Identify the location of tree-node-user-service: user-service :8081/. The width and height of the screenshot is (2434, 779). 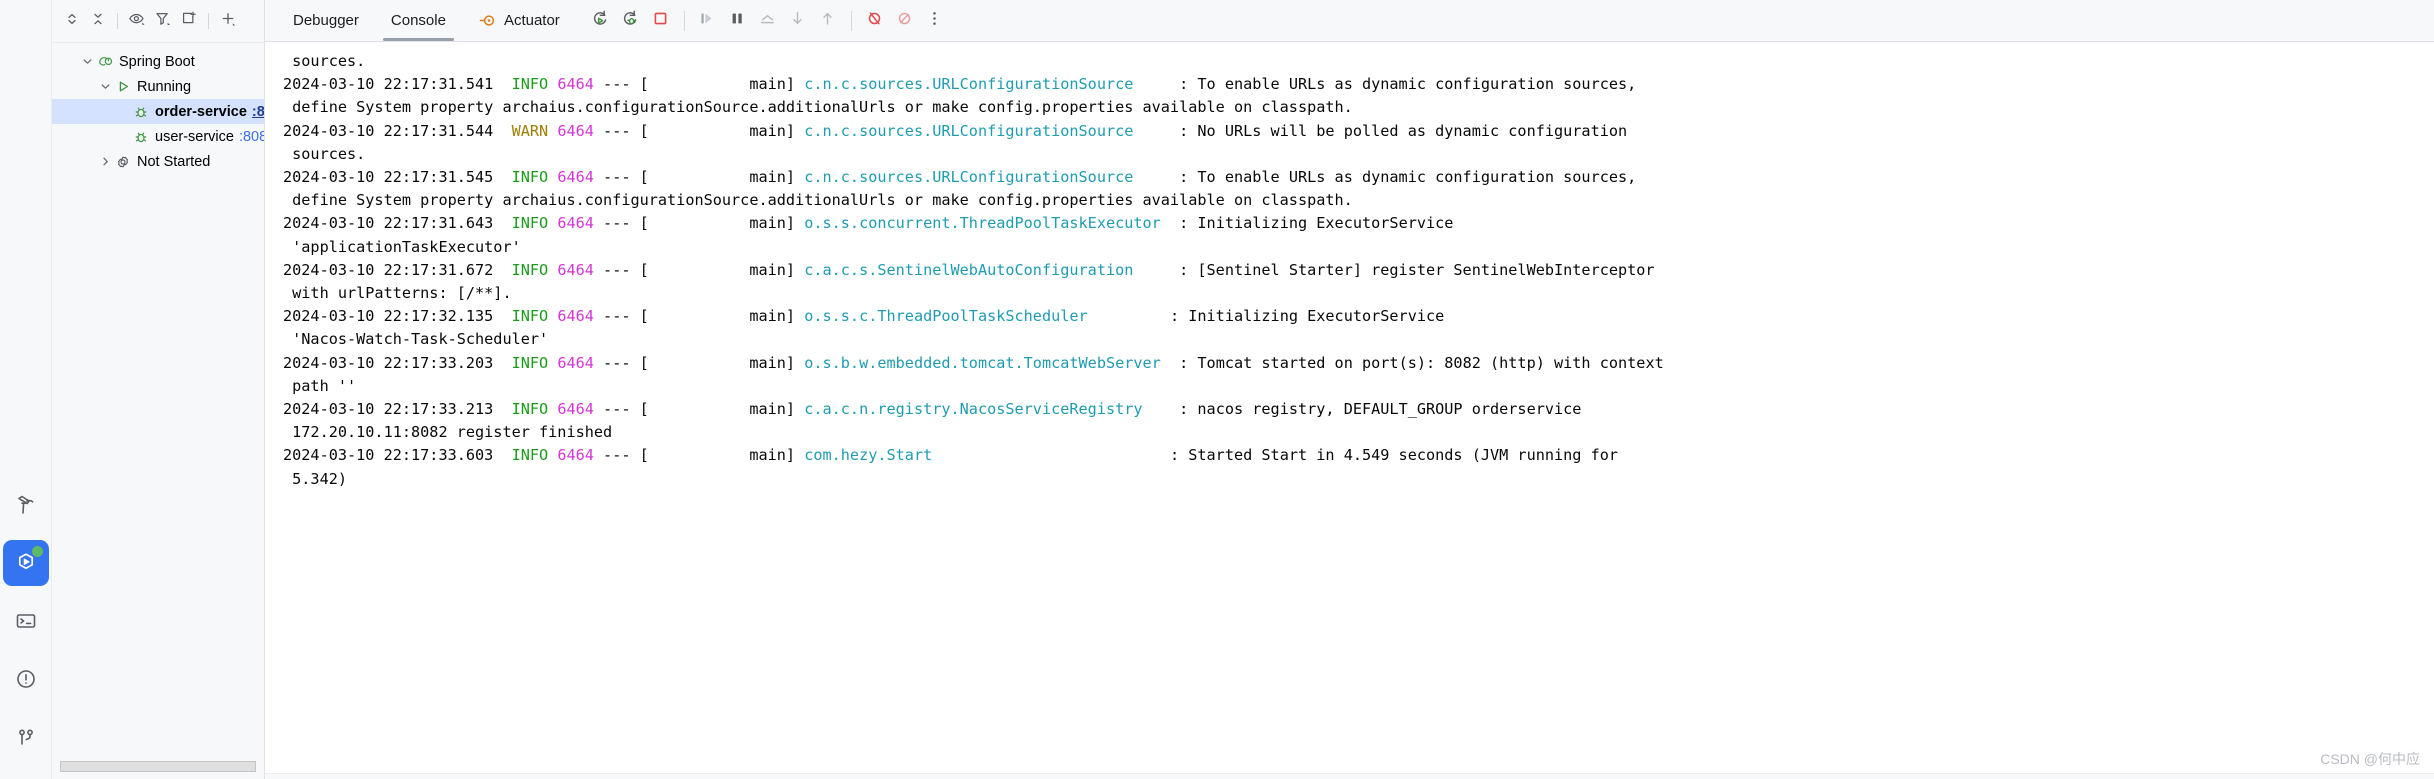
(158, 136).